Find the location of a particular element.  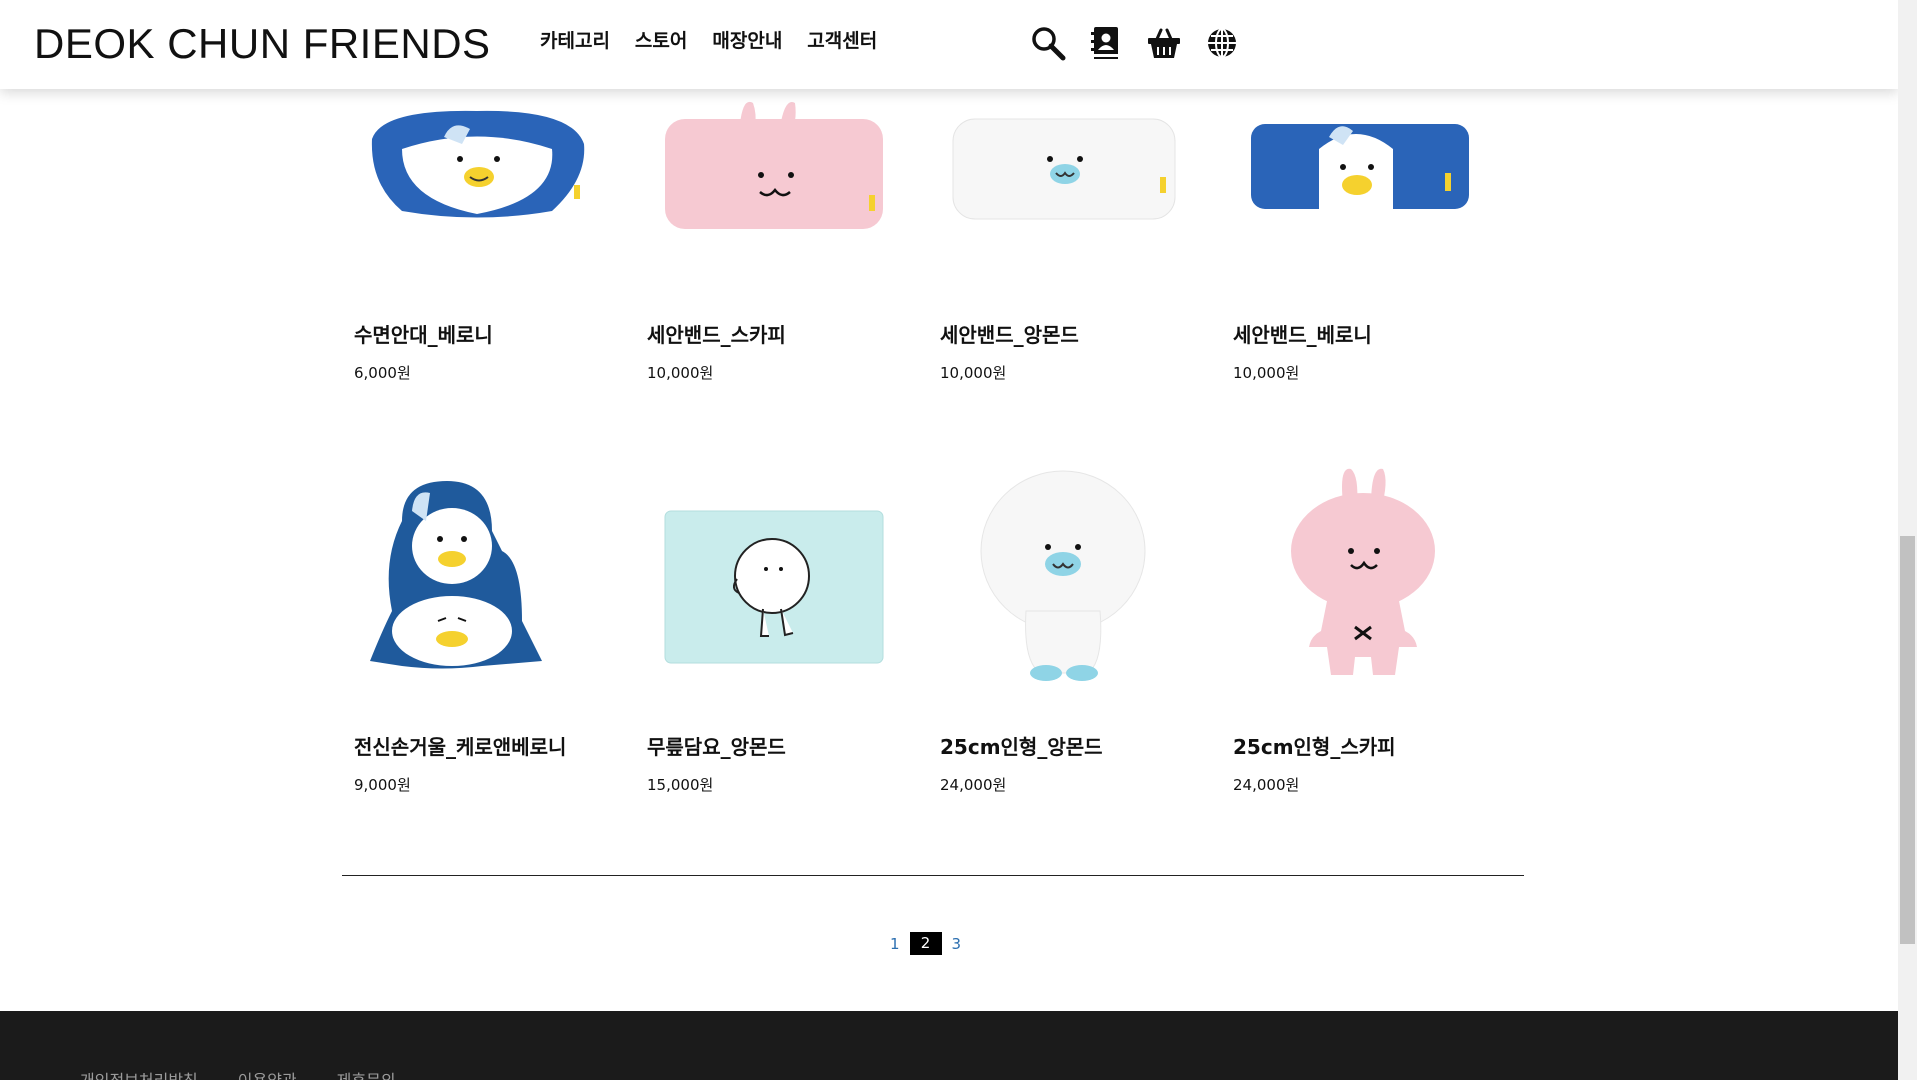

nav-item-category: 카테고리 is located at coordinates (575, 39).